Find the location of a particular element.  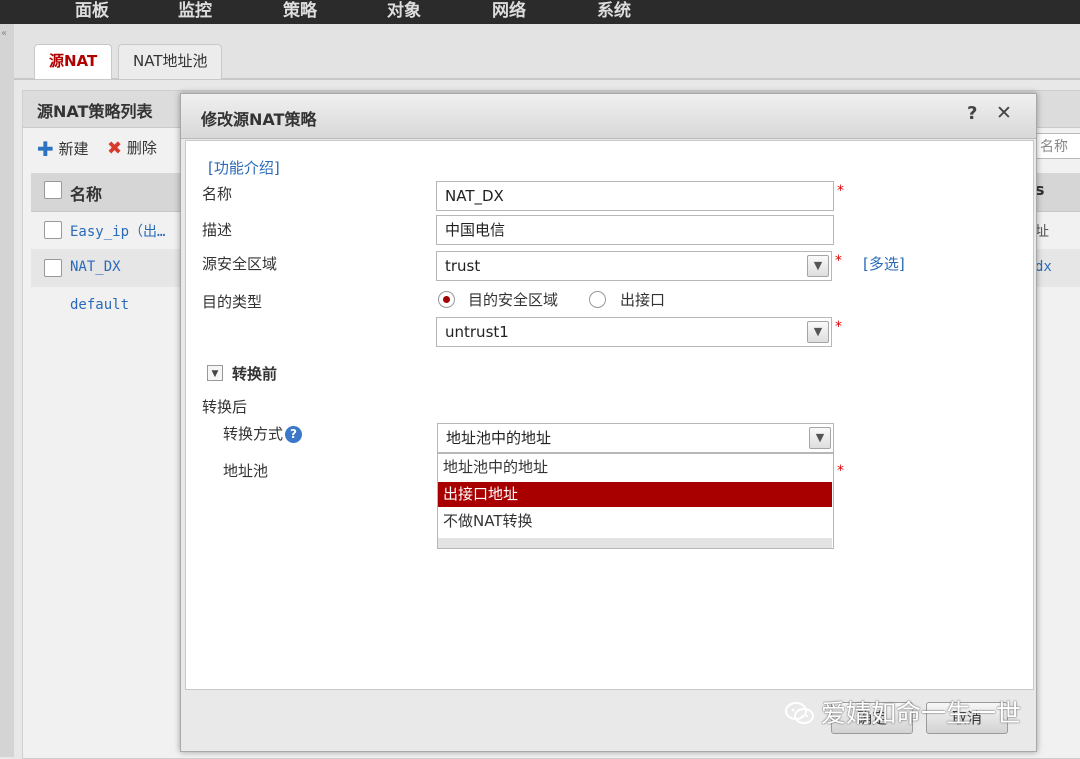

nav-item-dashboard: 面板 is located at coordinates (92, 10).